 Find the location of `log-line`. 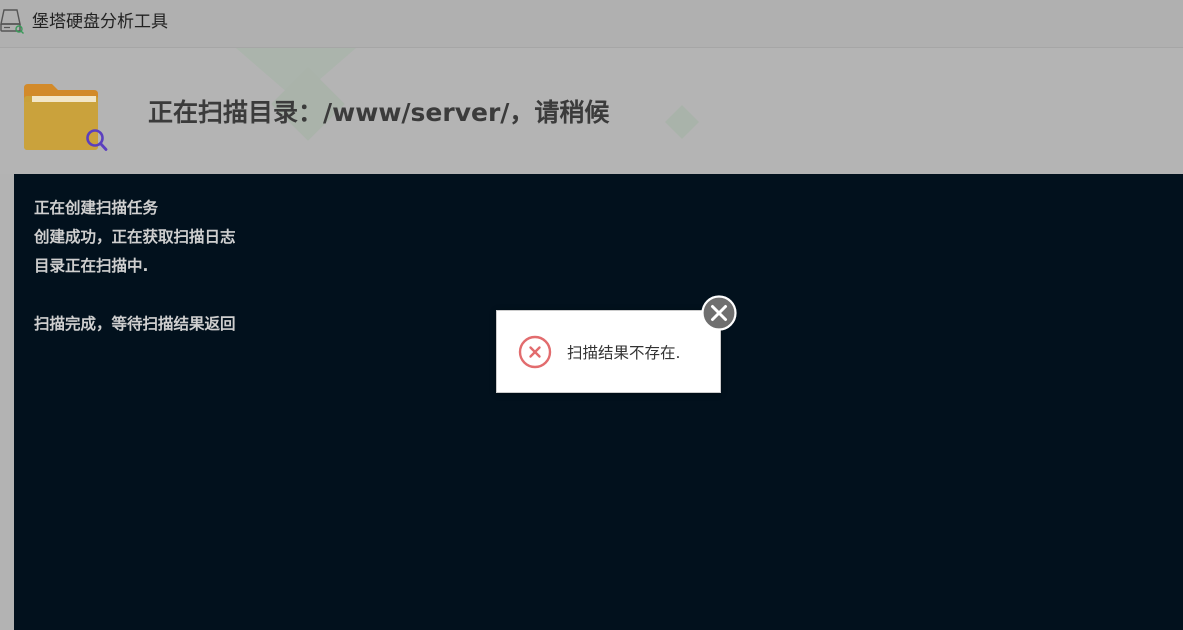

log-line is located at coordinates (135, 295).